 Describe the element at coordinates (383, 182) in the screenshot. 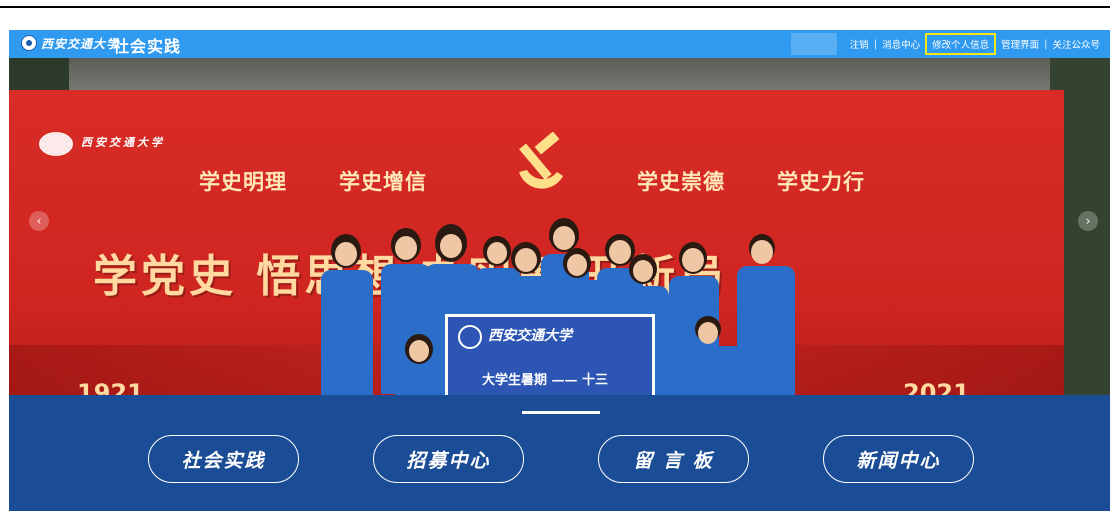

I see `slogan-2: 学史增信` at that location.